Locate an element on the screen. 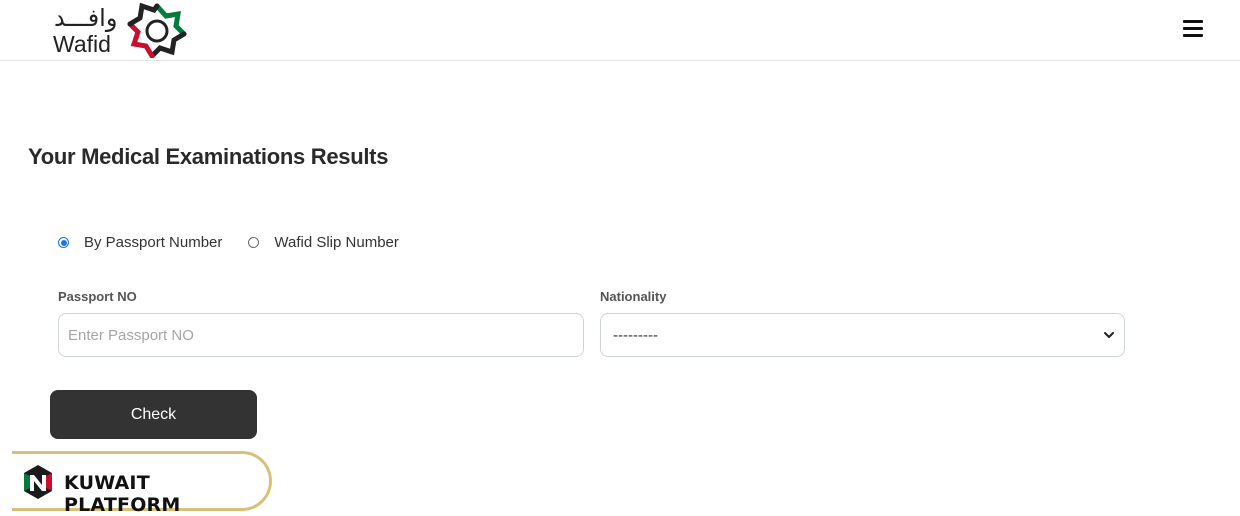 This screenshot has width=1240, height=516. passport-input is located at coordinates (321, 335).